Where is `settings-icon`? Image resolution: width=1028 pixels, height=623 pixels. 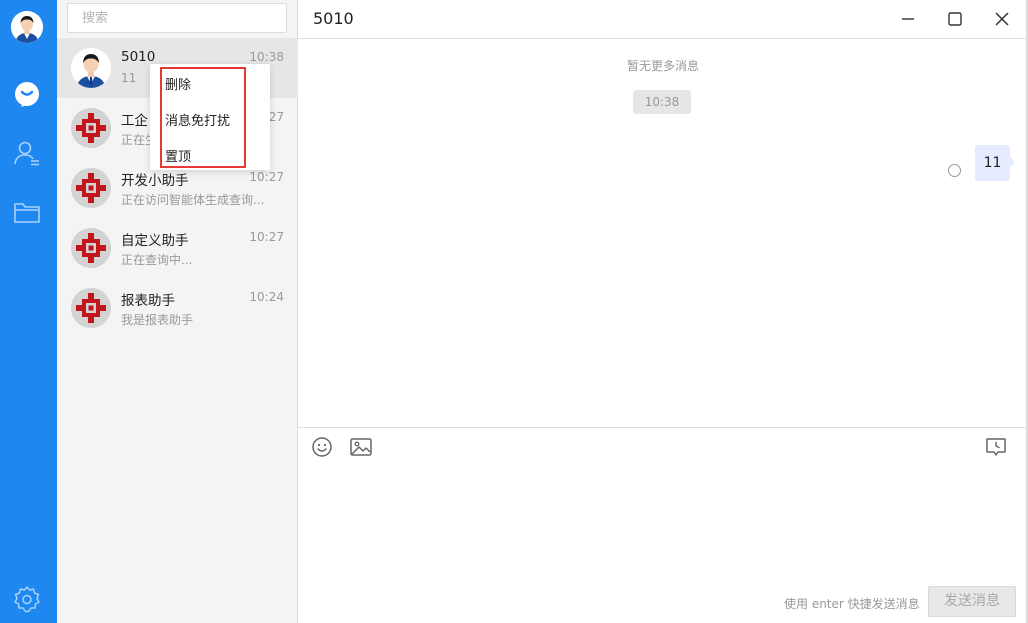
settings-icon is located at coordinates (27, 599).